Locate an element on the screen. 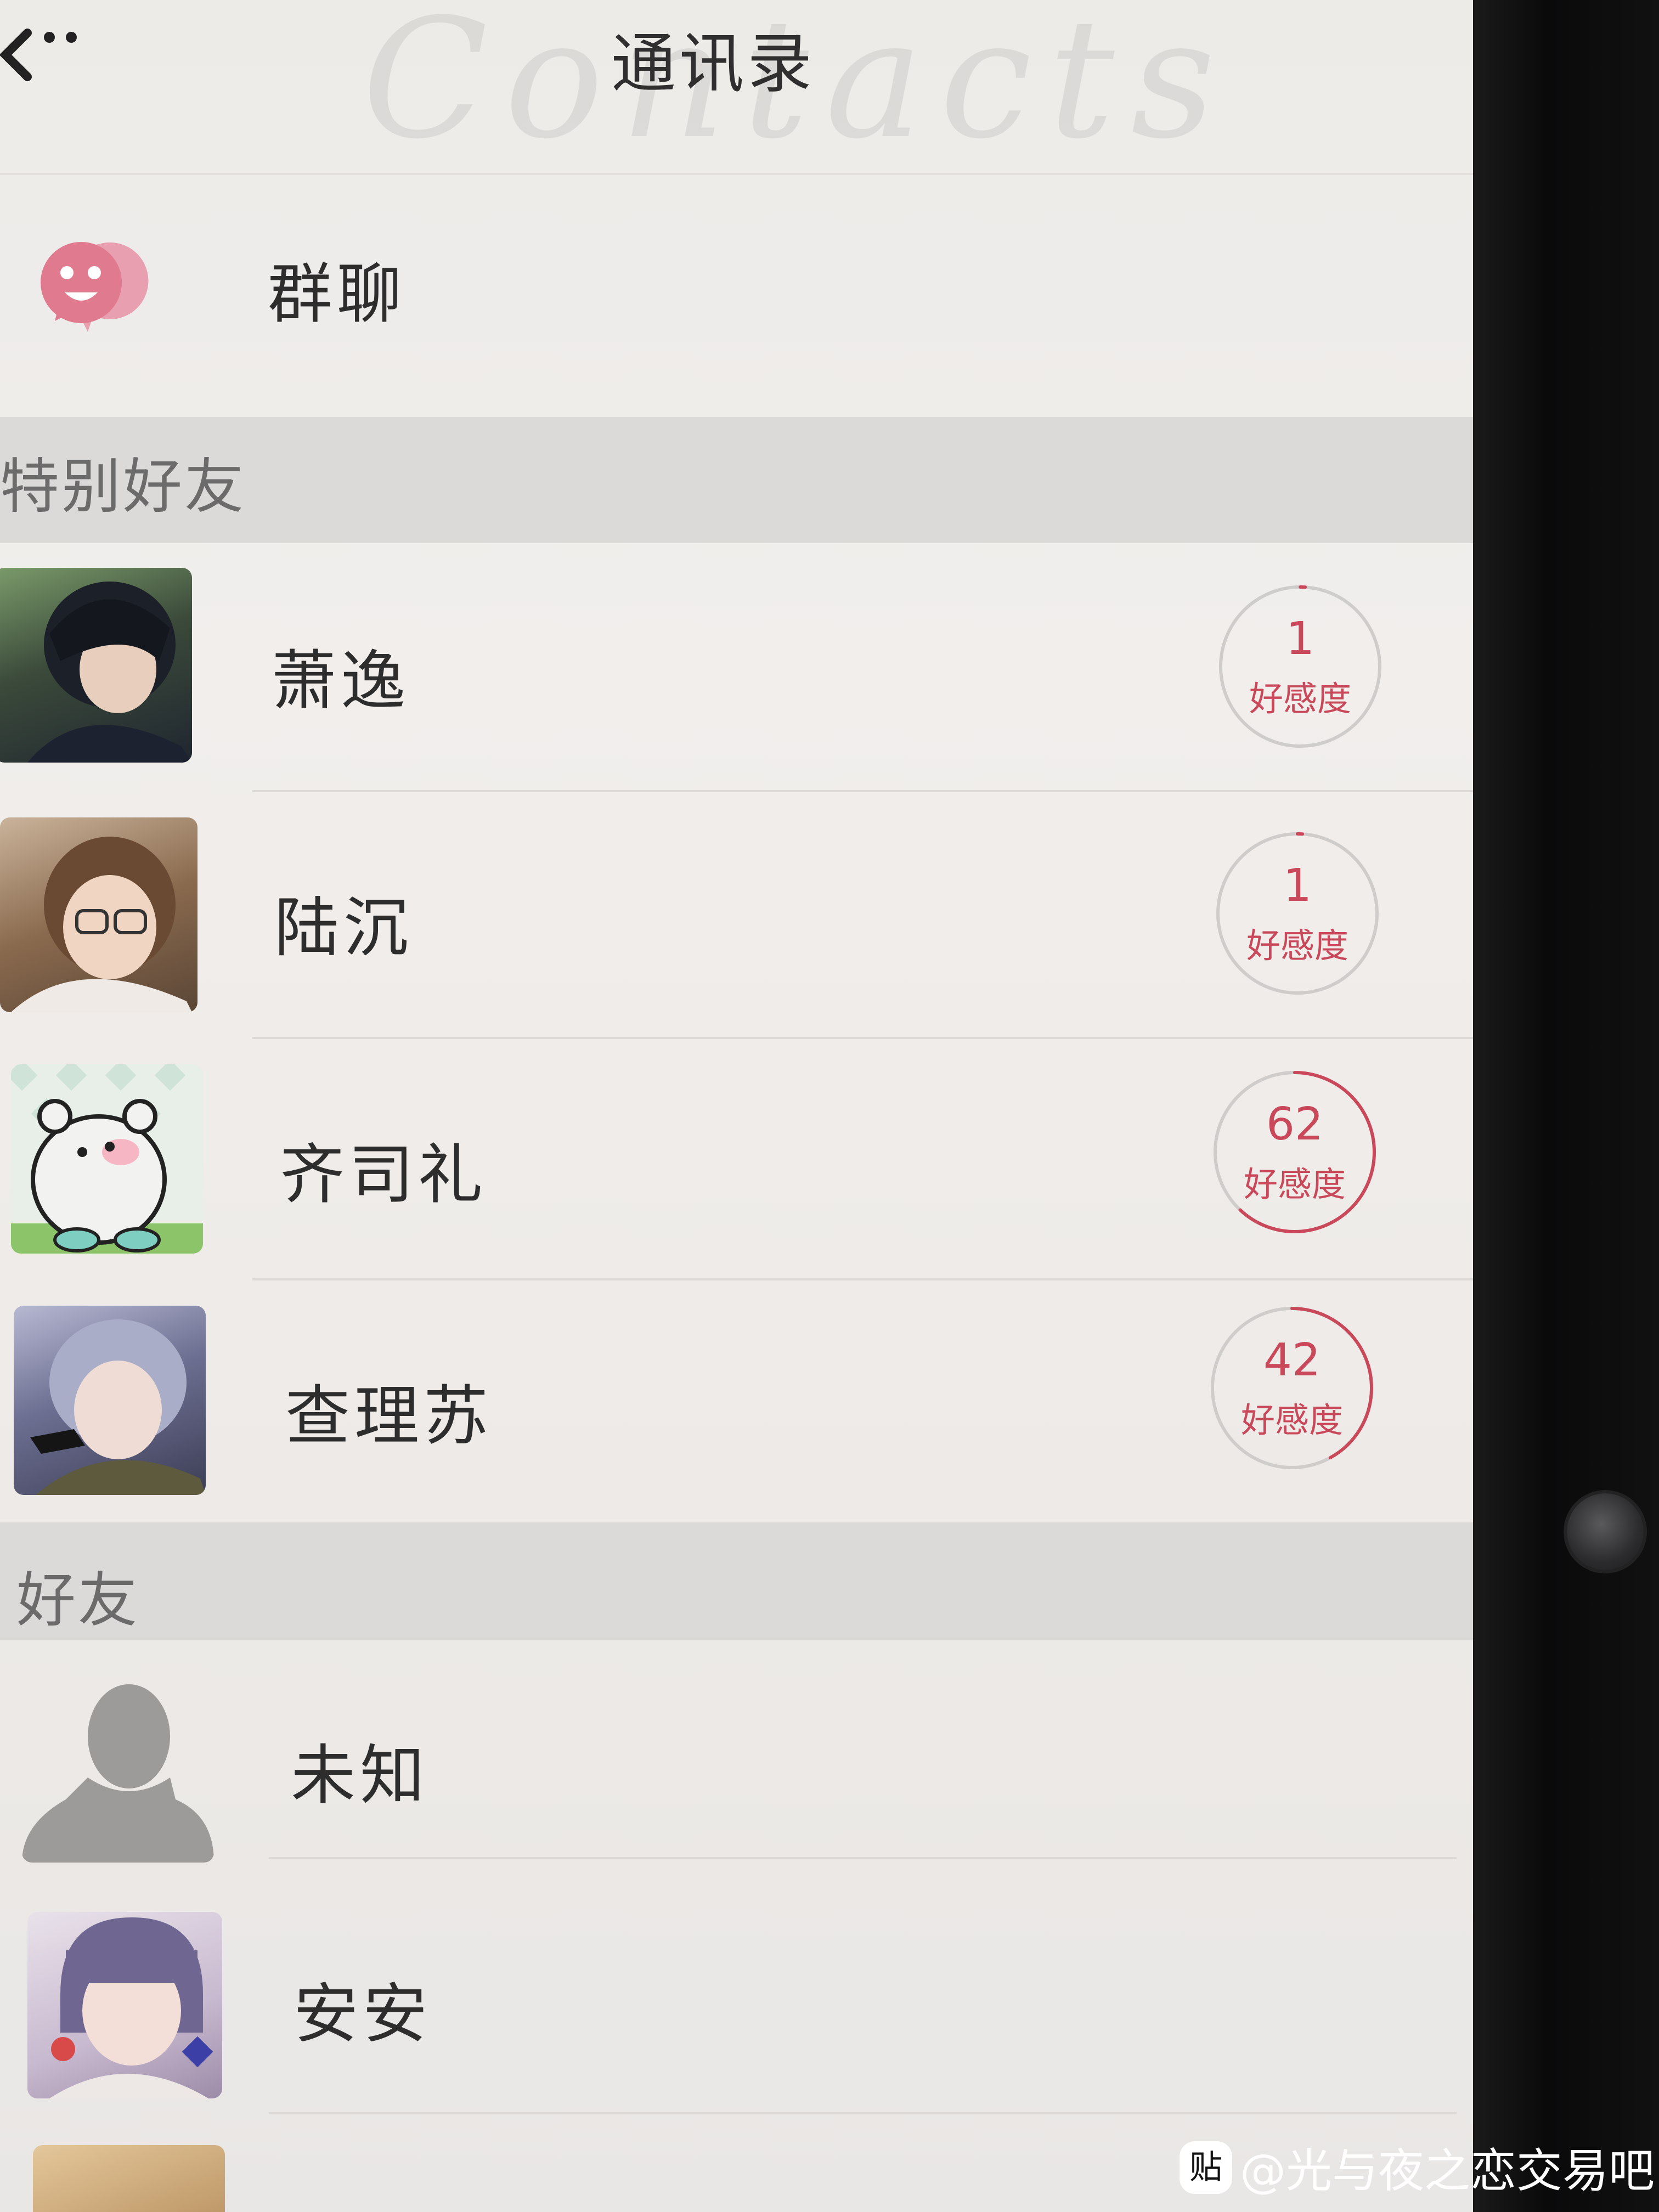  tieba-logo-icon: 贴 is located at coordinates (1206, 2167).